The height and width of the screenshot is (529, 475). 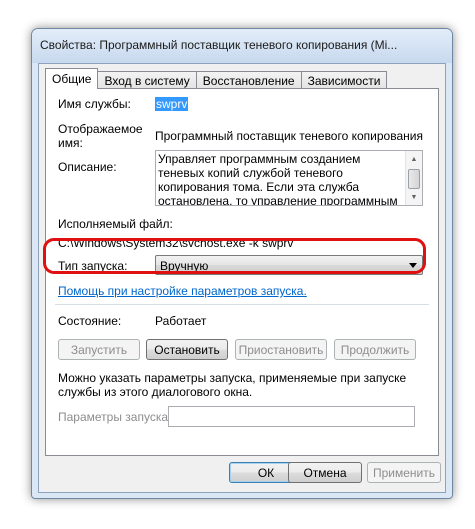 I want to click on apply-button: Применить, so click(x=404, y=472).